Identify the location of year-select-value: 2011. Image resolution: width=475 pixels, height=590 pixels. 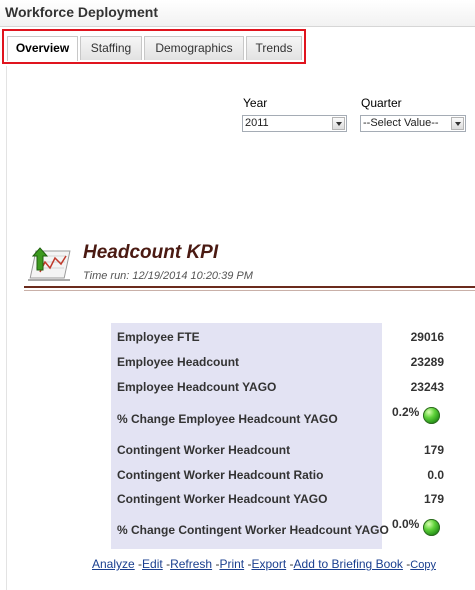
(257, 123).